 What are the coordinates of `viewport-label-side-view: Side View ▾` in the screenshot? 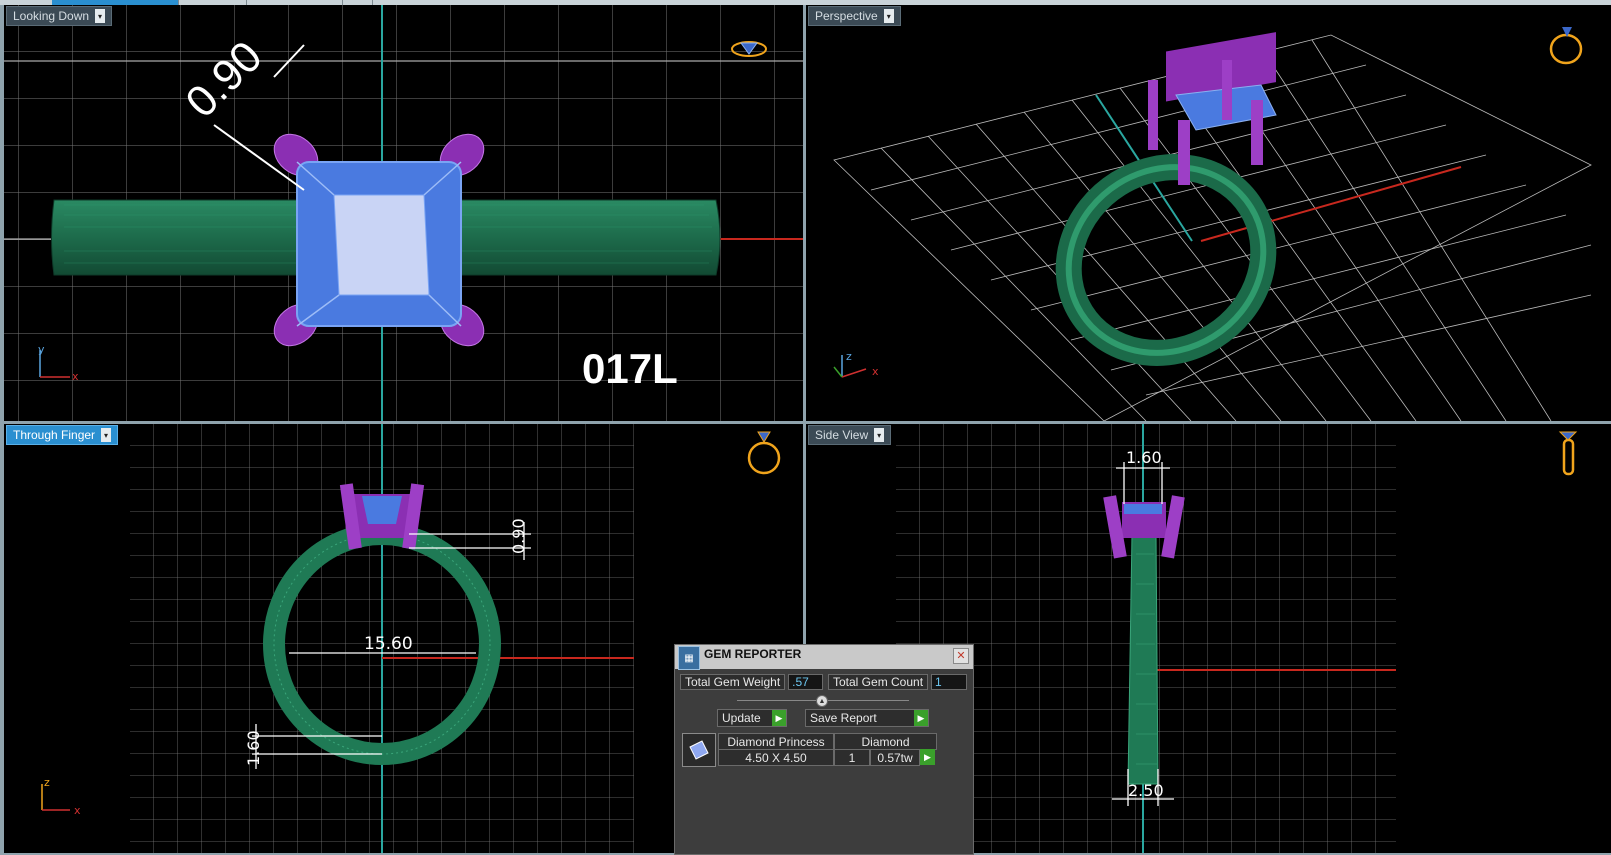 It's located at (850, 435).